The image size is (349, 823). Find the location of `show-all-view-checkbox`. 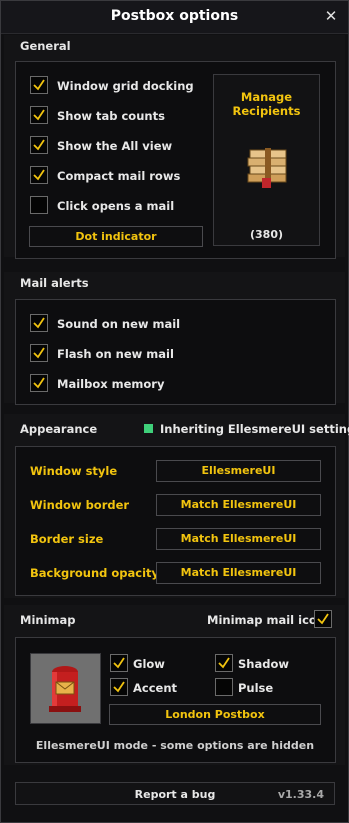

show-all-view-checkbox is located at coordinates (39, 145).